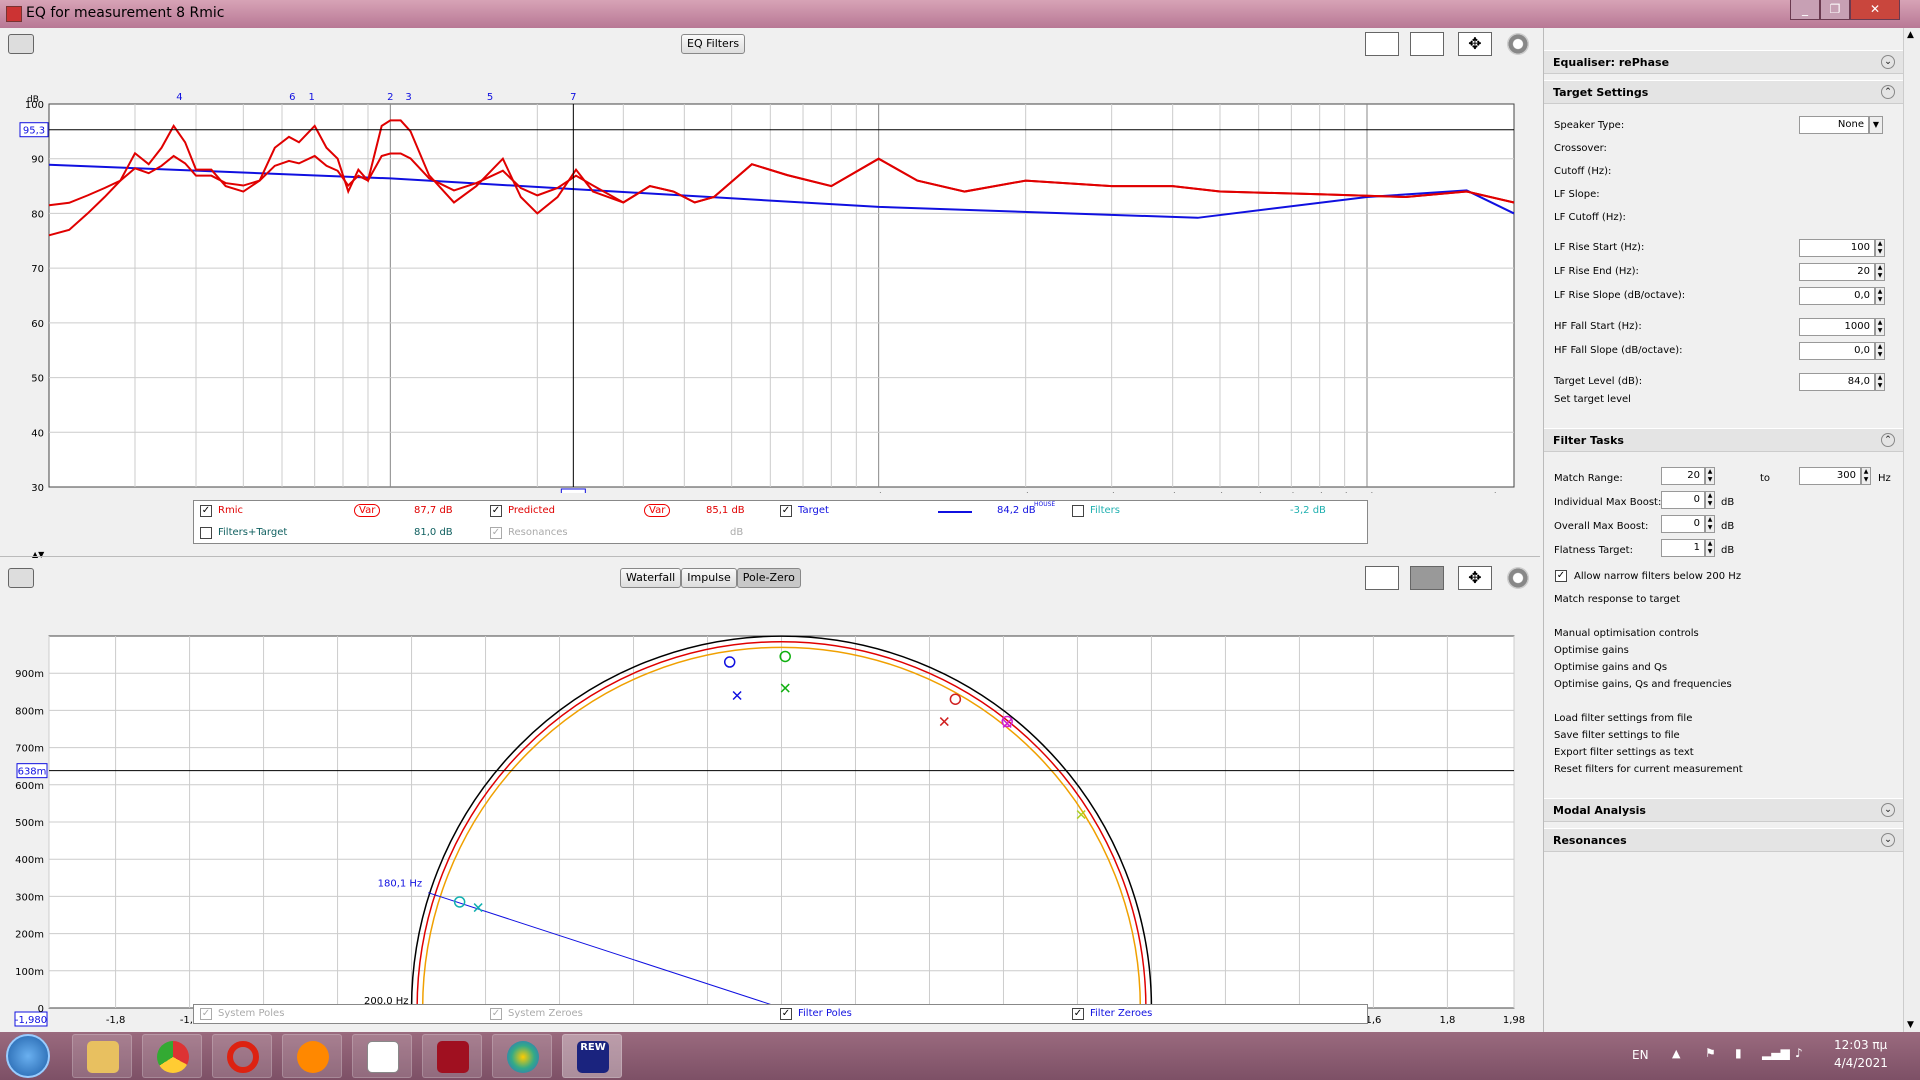 Image resolution: width=1920 pixels, height=1080 pixels. I want to click on overall-max-boost-spinner: ▲ ▼, so click(1710, 524).